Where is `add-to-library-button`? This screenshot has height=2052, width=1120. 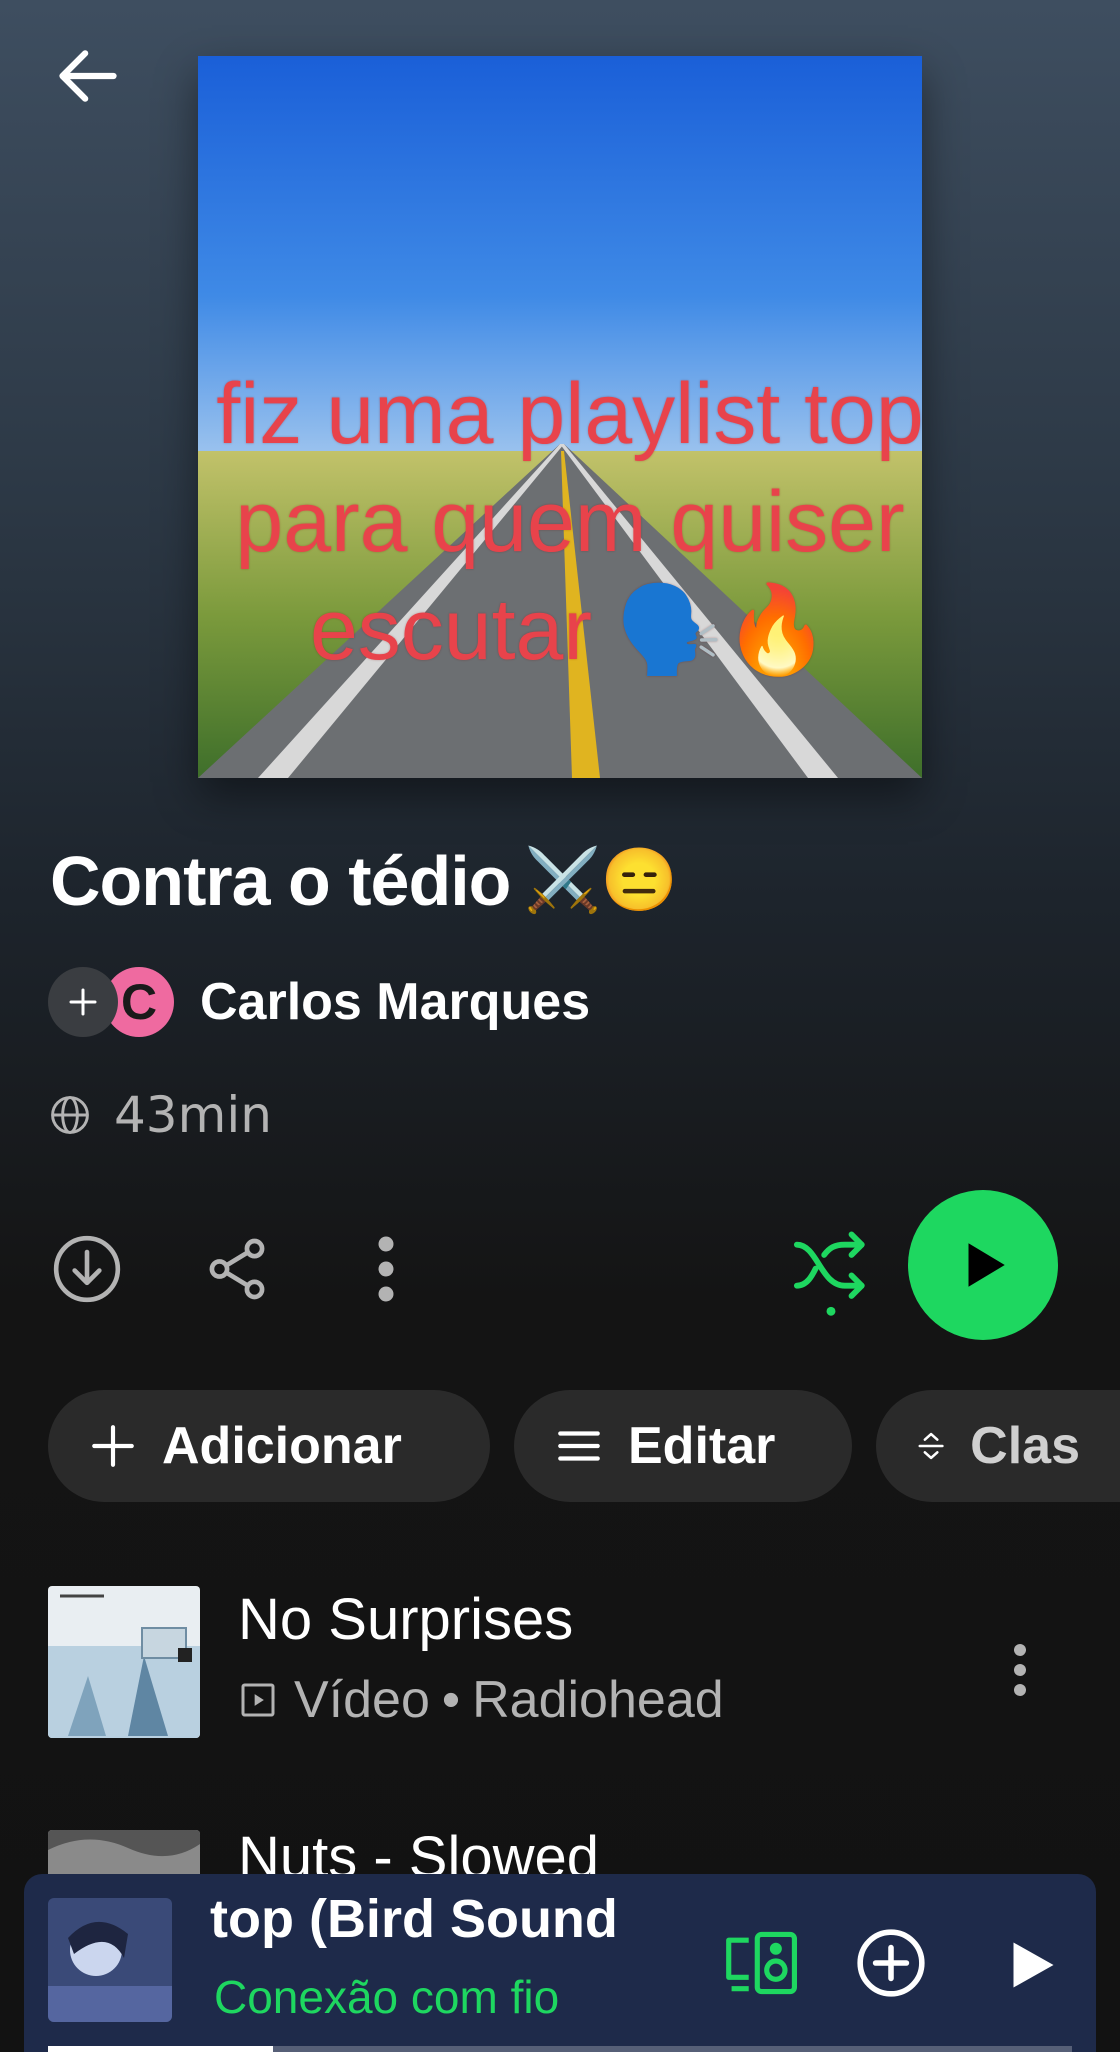
add-to-library-button is located at coordinates (891, 1963).